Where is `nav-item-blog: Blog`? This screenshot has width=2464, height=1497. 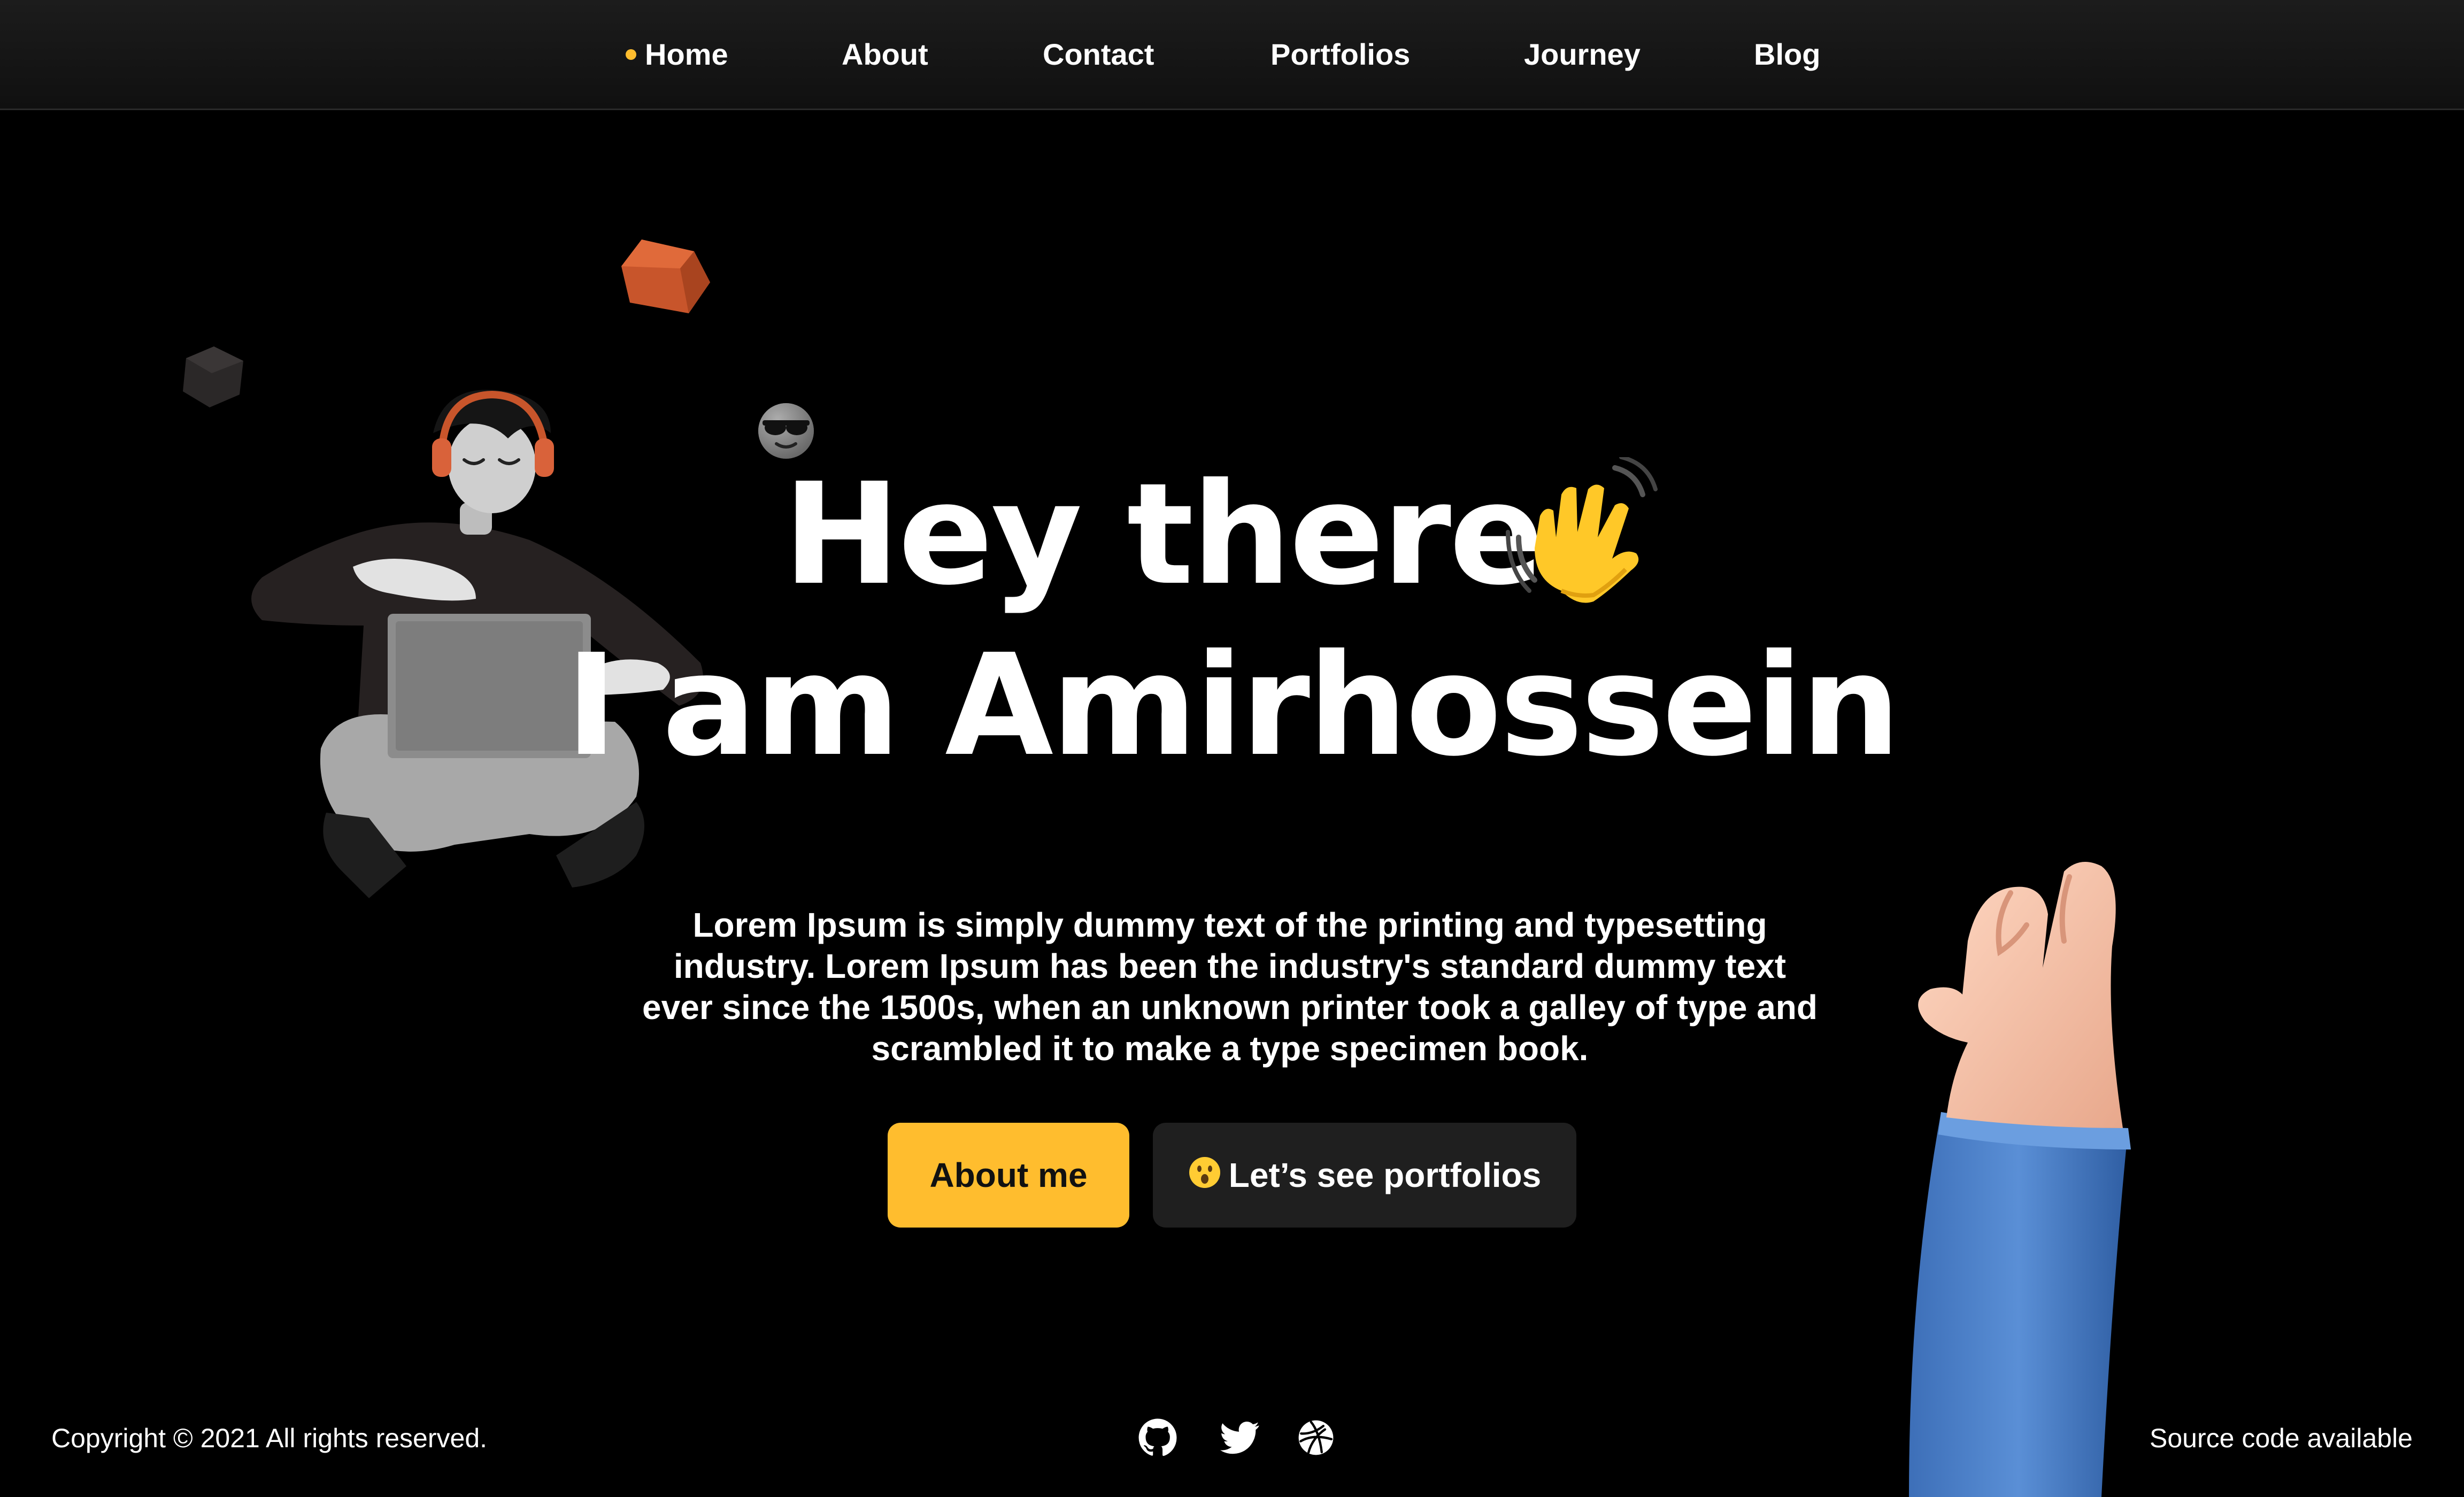
nav-item-blog: Blog is located at coordinates (1787, 55).